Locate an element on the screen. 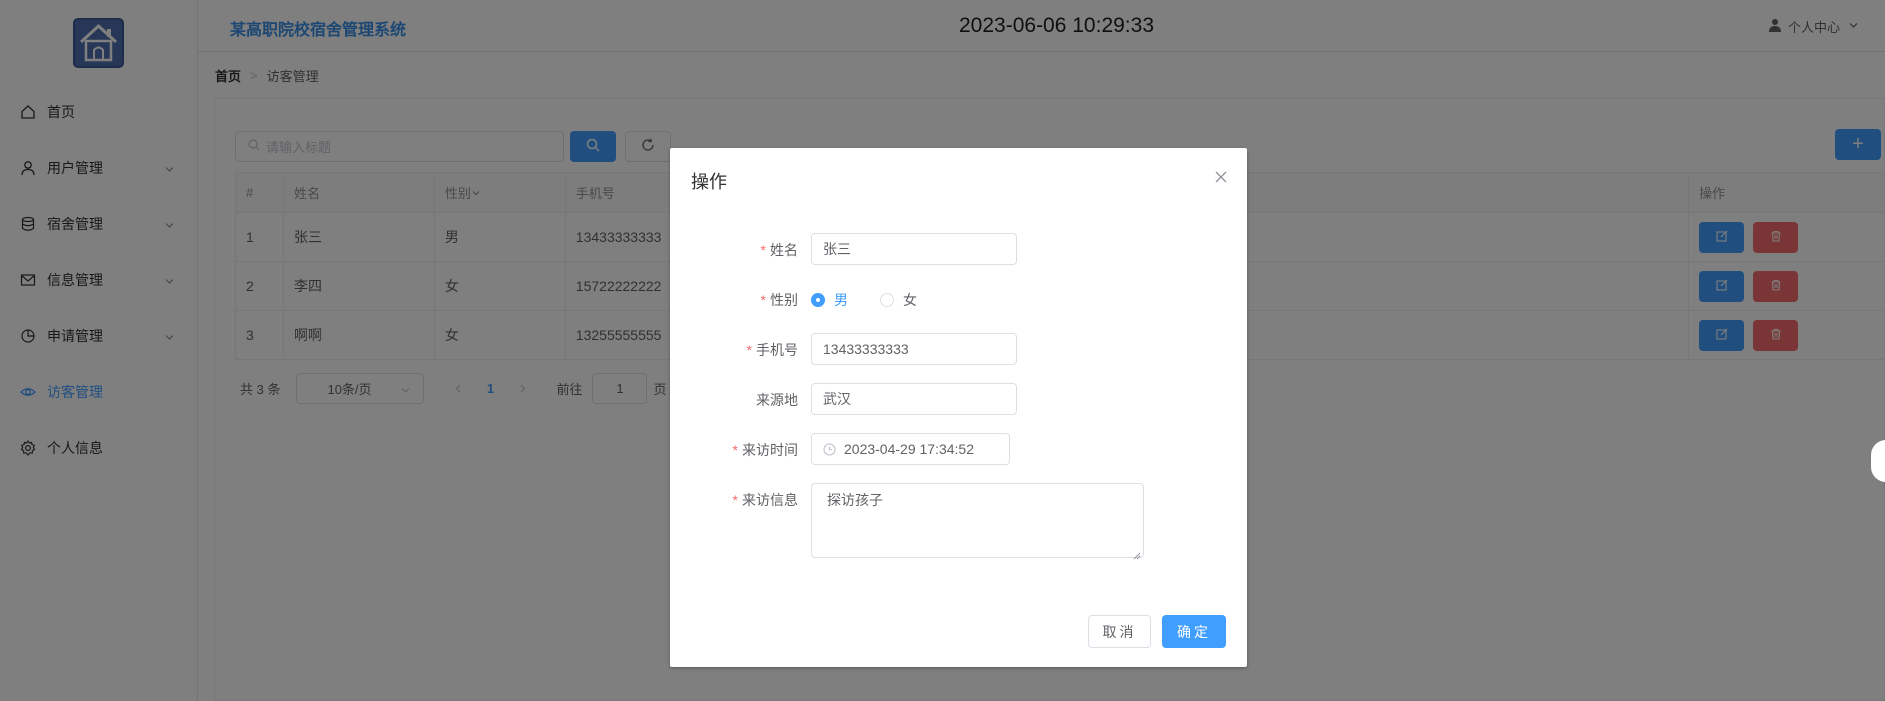 The image size is (1885, 701). visit-time-value: 2023-04-29 17:34:52 is located at coordinates (909, 449).